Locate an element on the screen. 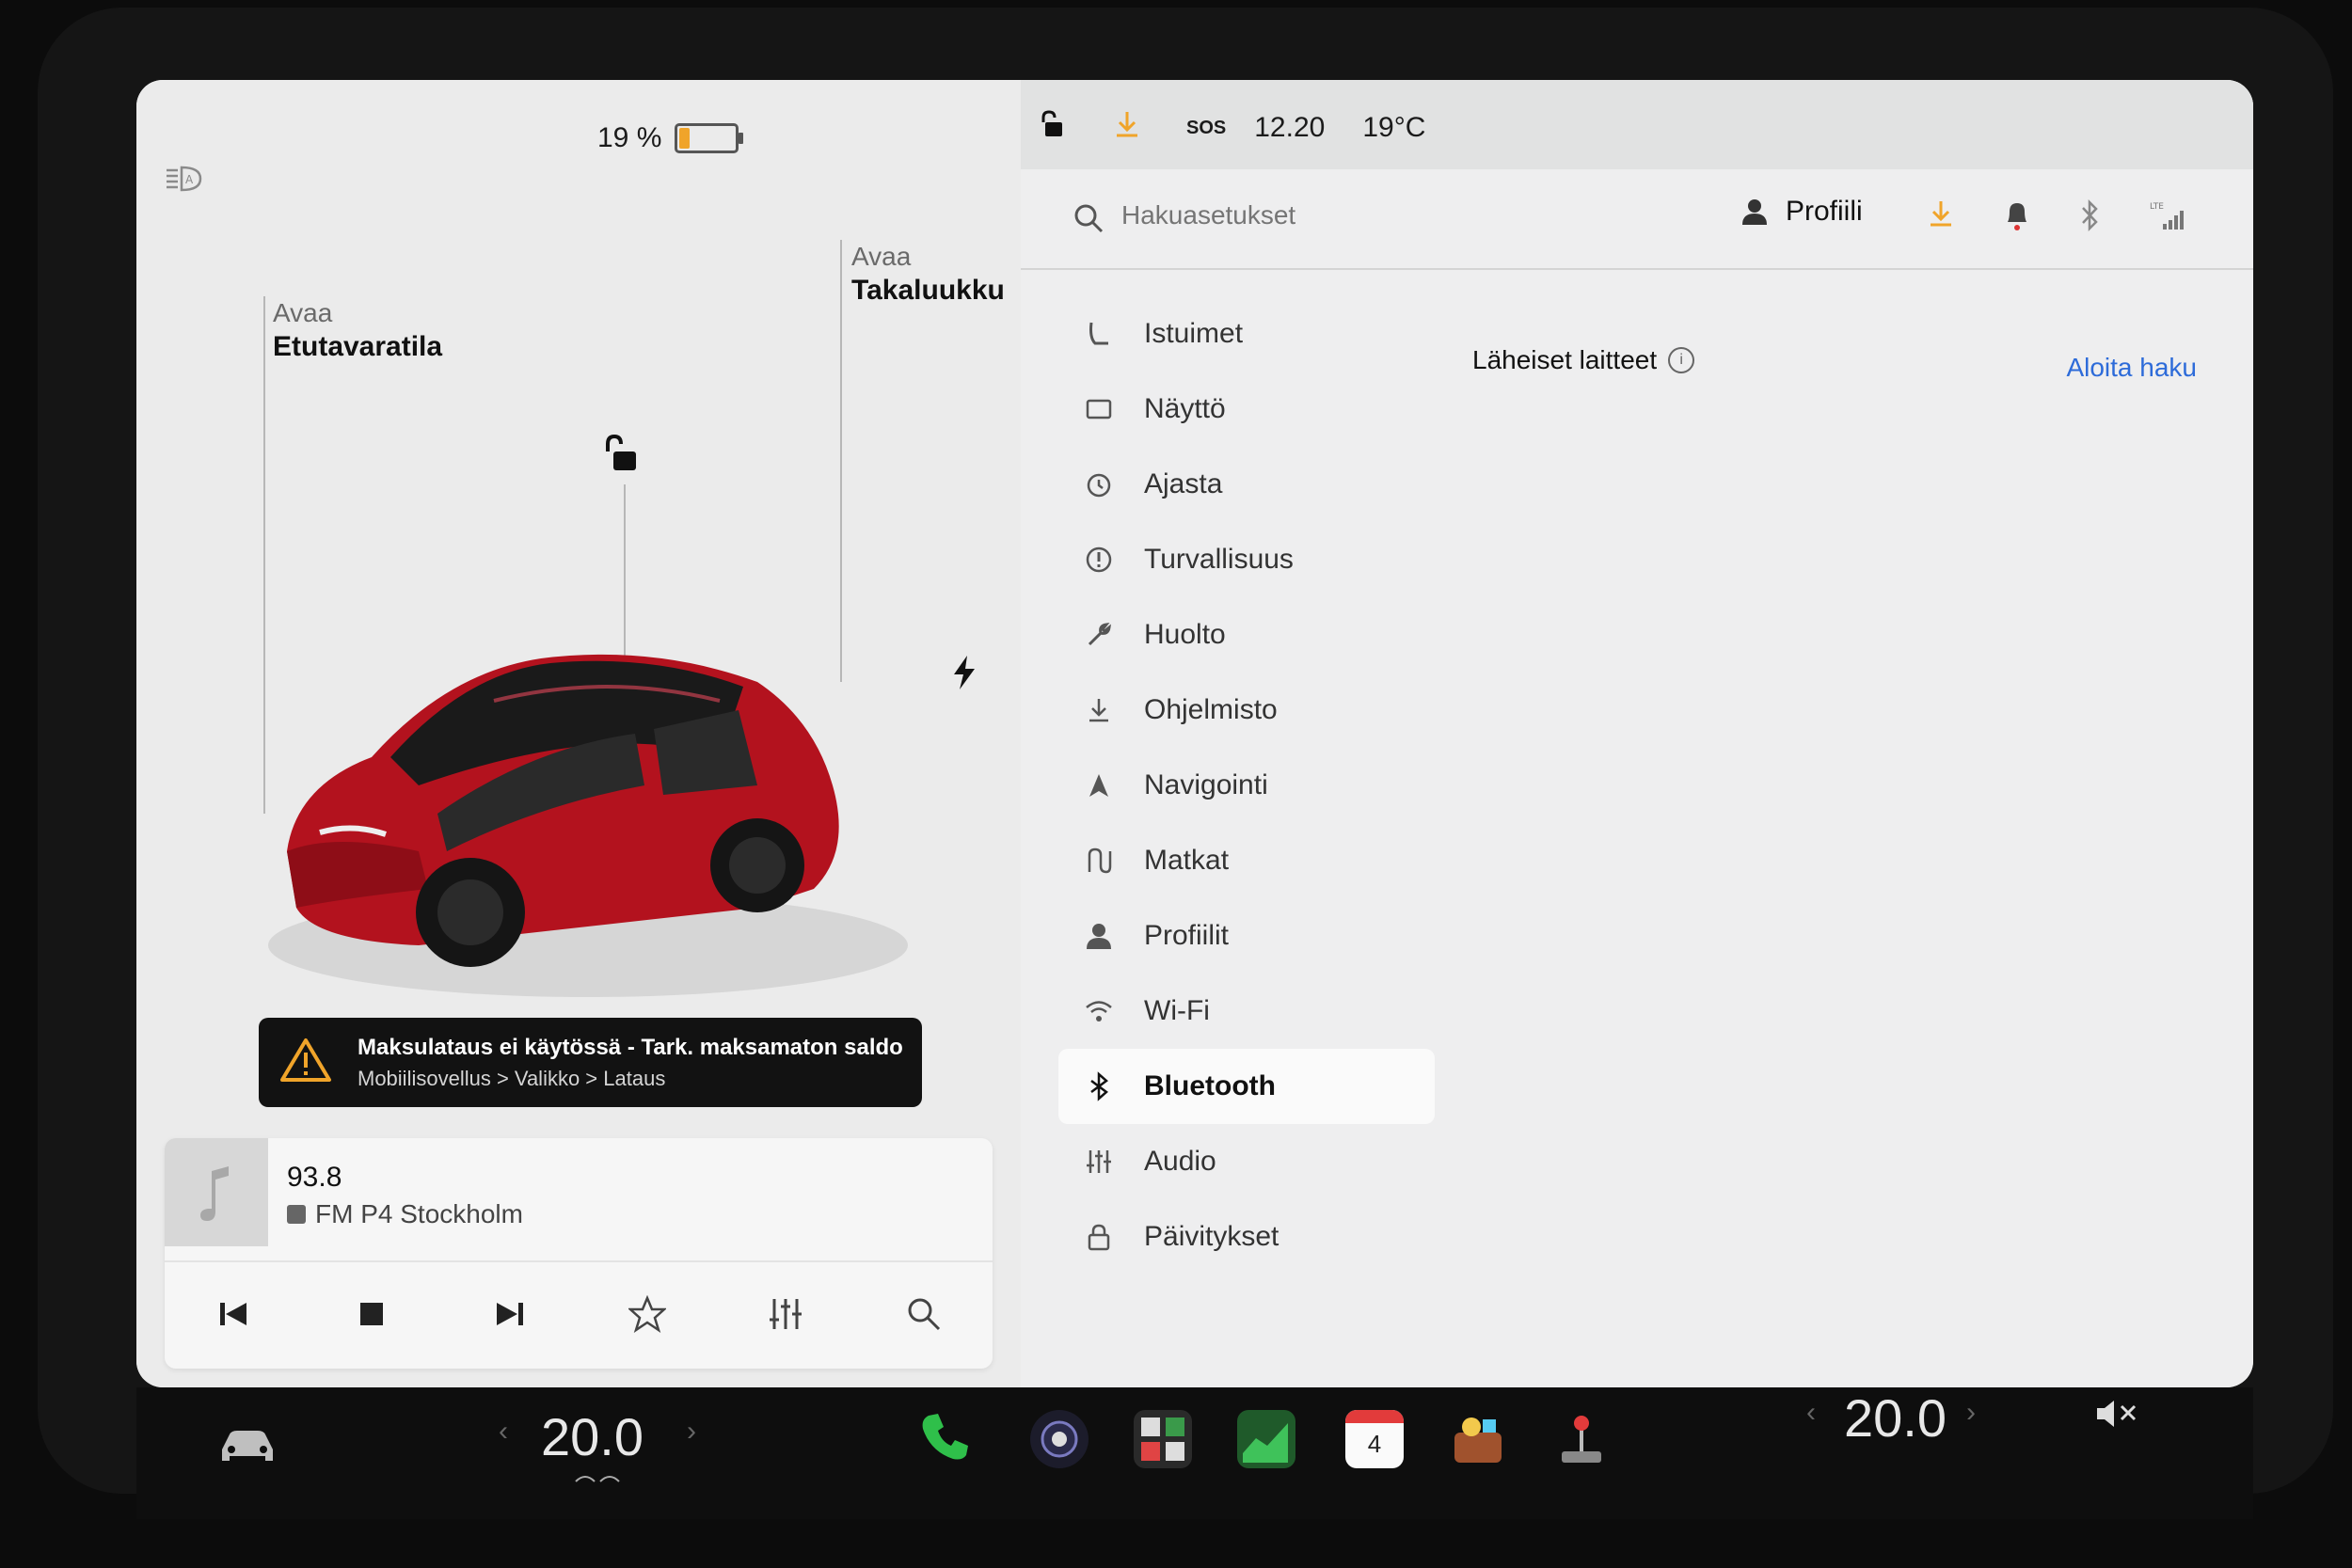  calendar-app-icon: 4 is located at coordinates (1374, 1439).